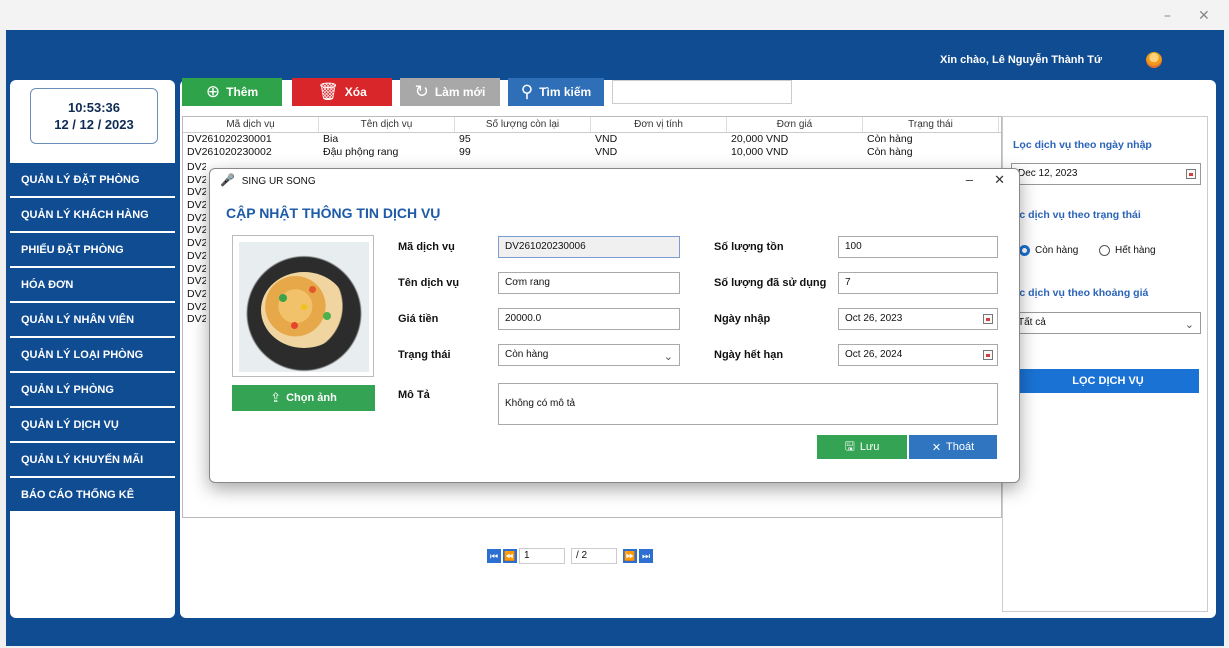  What do you see at coordinates (931, 124) in the screenshot?
I see `column-header: Trạng thái` at bounding box center [931, 124].